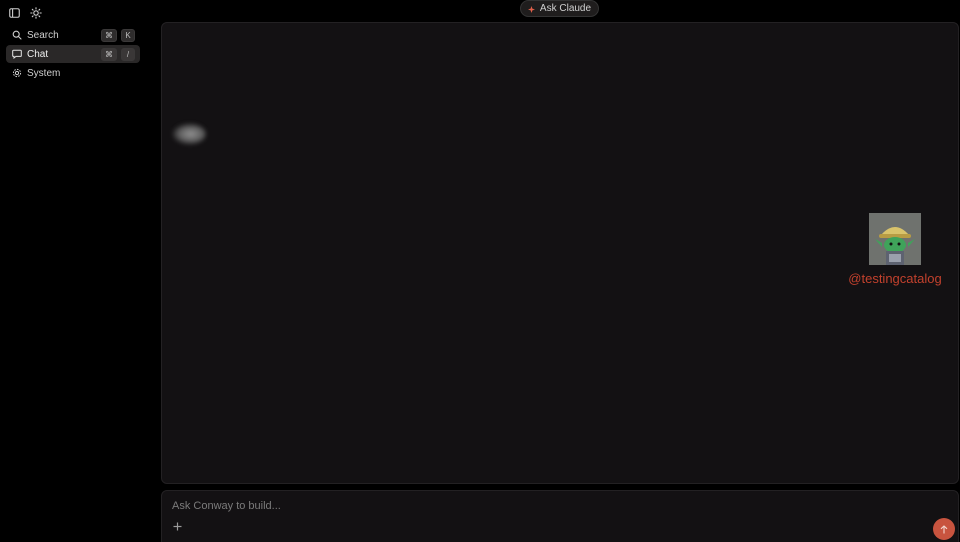 This screenshot has width=960, height=542. I want to click on send-button, so click(944, 529).